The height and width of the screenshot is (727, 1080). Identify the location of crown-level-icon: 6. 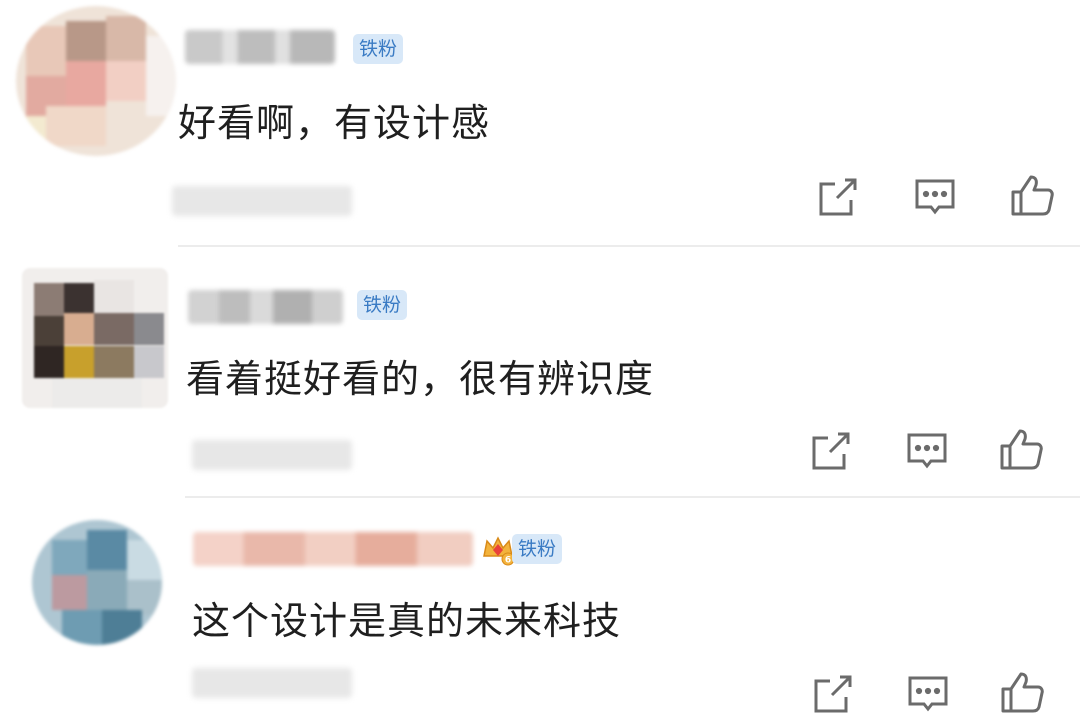
(498, 549).